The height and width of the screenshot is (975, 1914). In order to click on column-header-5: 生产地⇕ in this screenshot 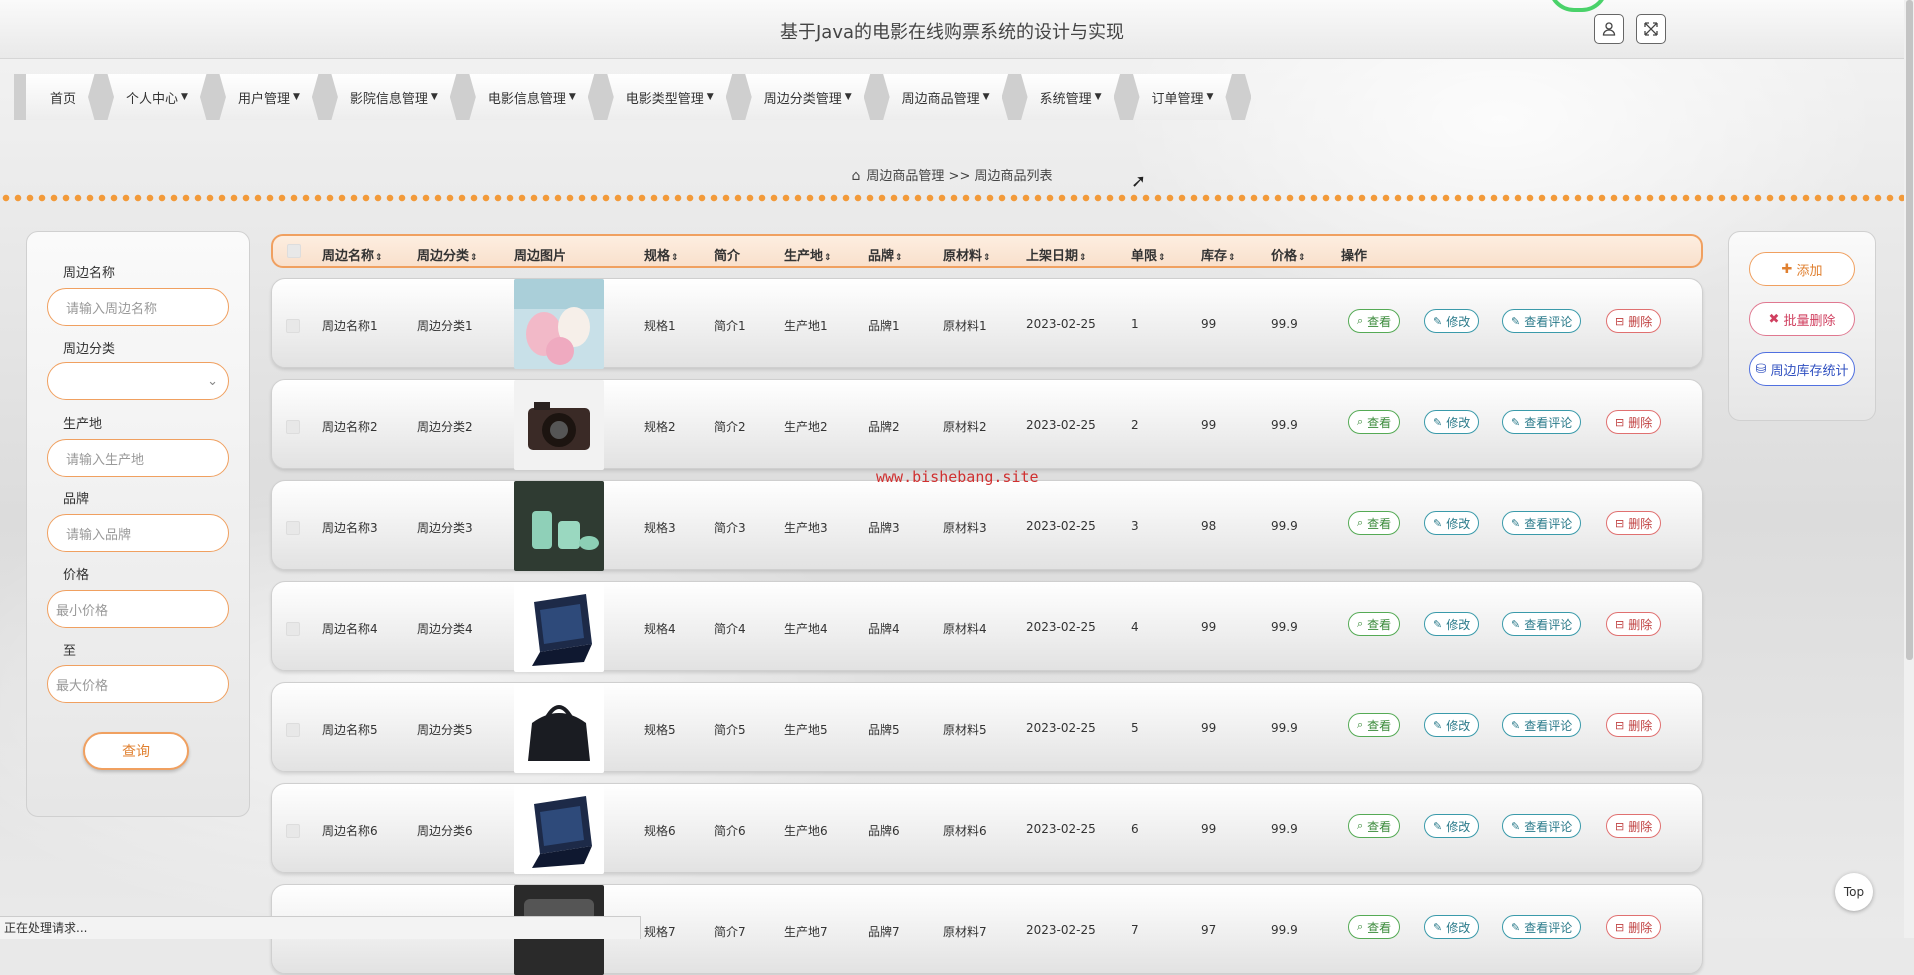, I will do `click(808, 254)`.